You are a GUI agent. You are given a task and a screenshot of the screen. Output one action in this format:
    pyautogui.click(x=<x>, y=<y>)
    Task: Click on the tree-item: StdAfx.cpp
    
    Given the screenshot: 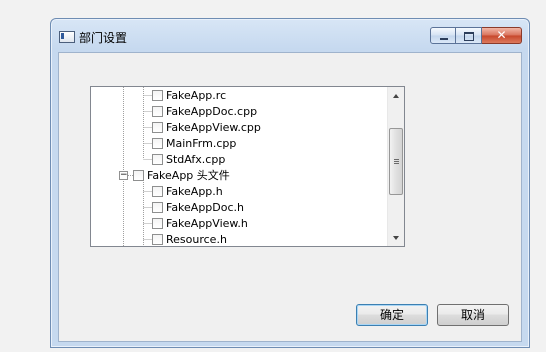 What is the action you would take?
    pyautogui.click(x=188, y=159)
    